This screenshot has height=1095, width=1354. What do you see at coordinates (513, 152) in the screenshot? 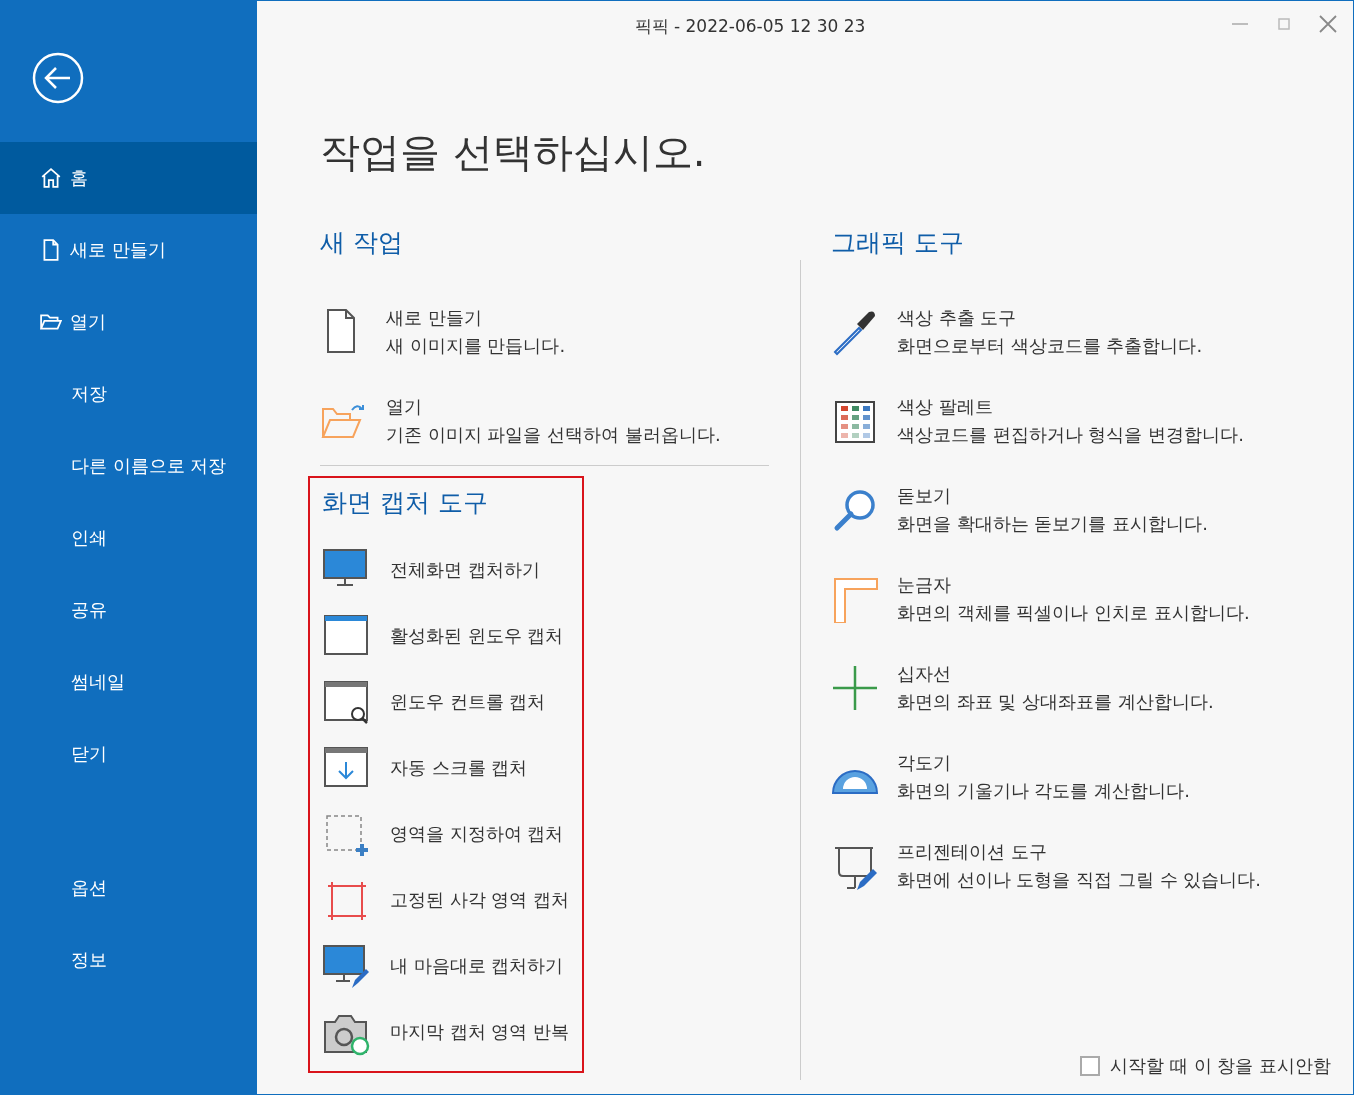
I see `page-heading: 작업을 선택하십시오.` at bounding box center [513, 152].